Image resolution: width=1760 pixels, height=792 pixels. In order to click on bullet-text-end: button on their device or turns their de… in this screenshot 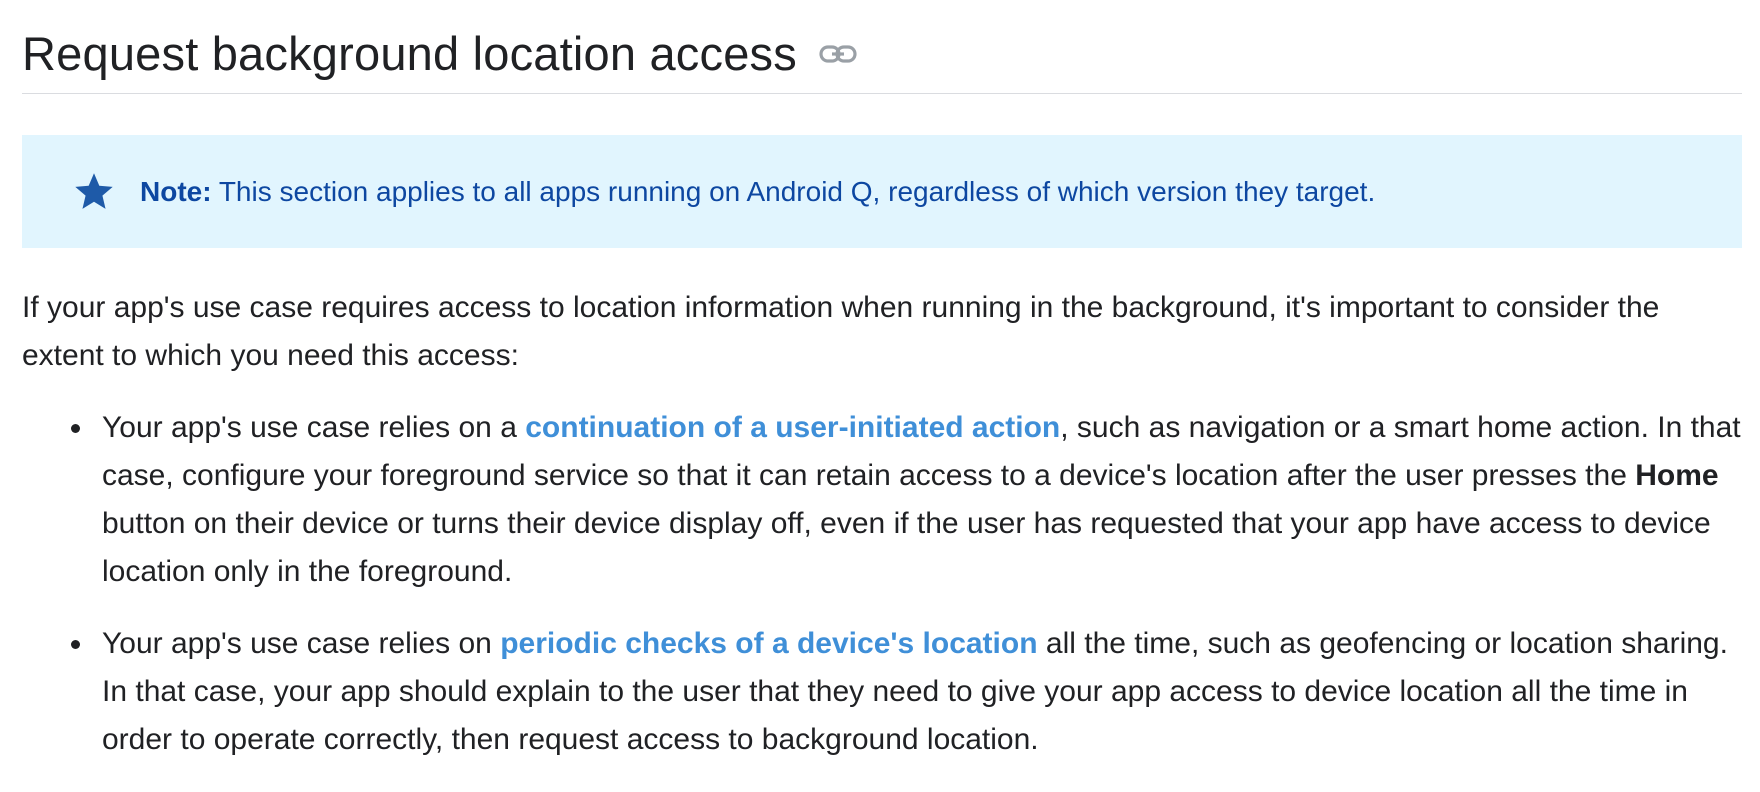, I will do `click(906, 547)`.